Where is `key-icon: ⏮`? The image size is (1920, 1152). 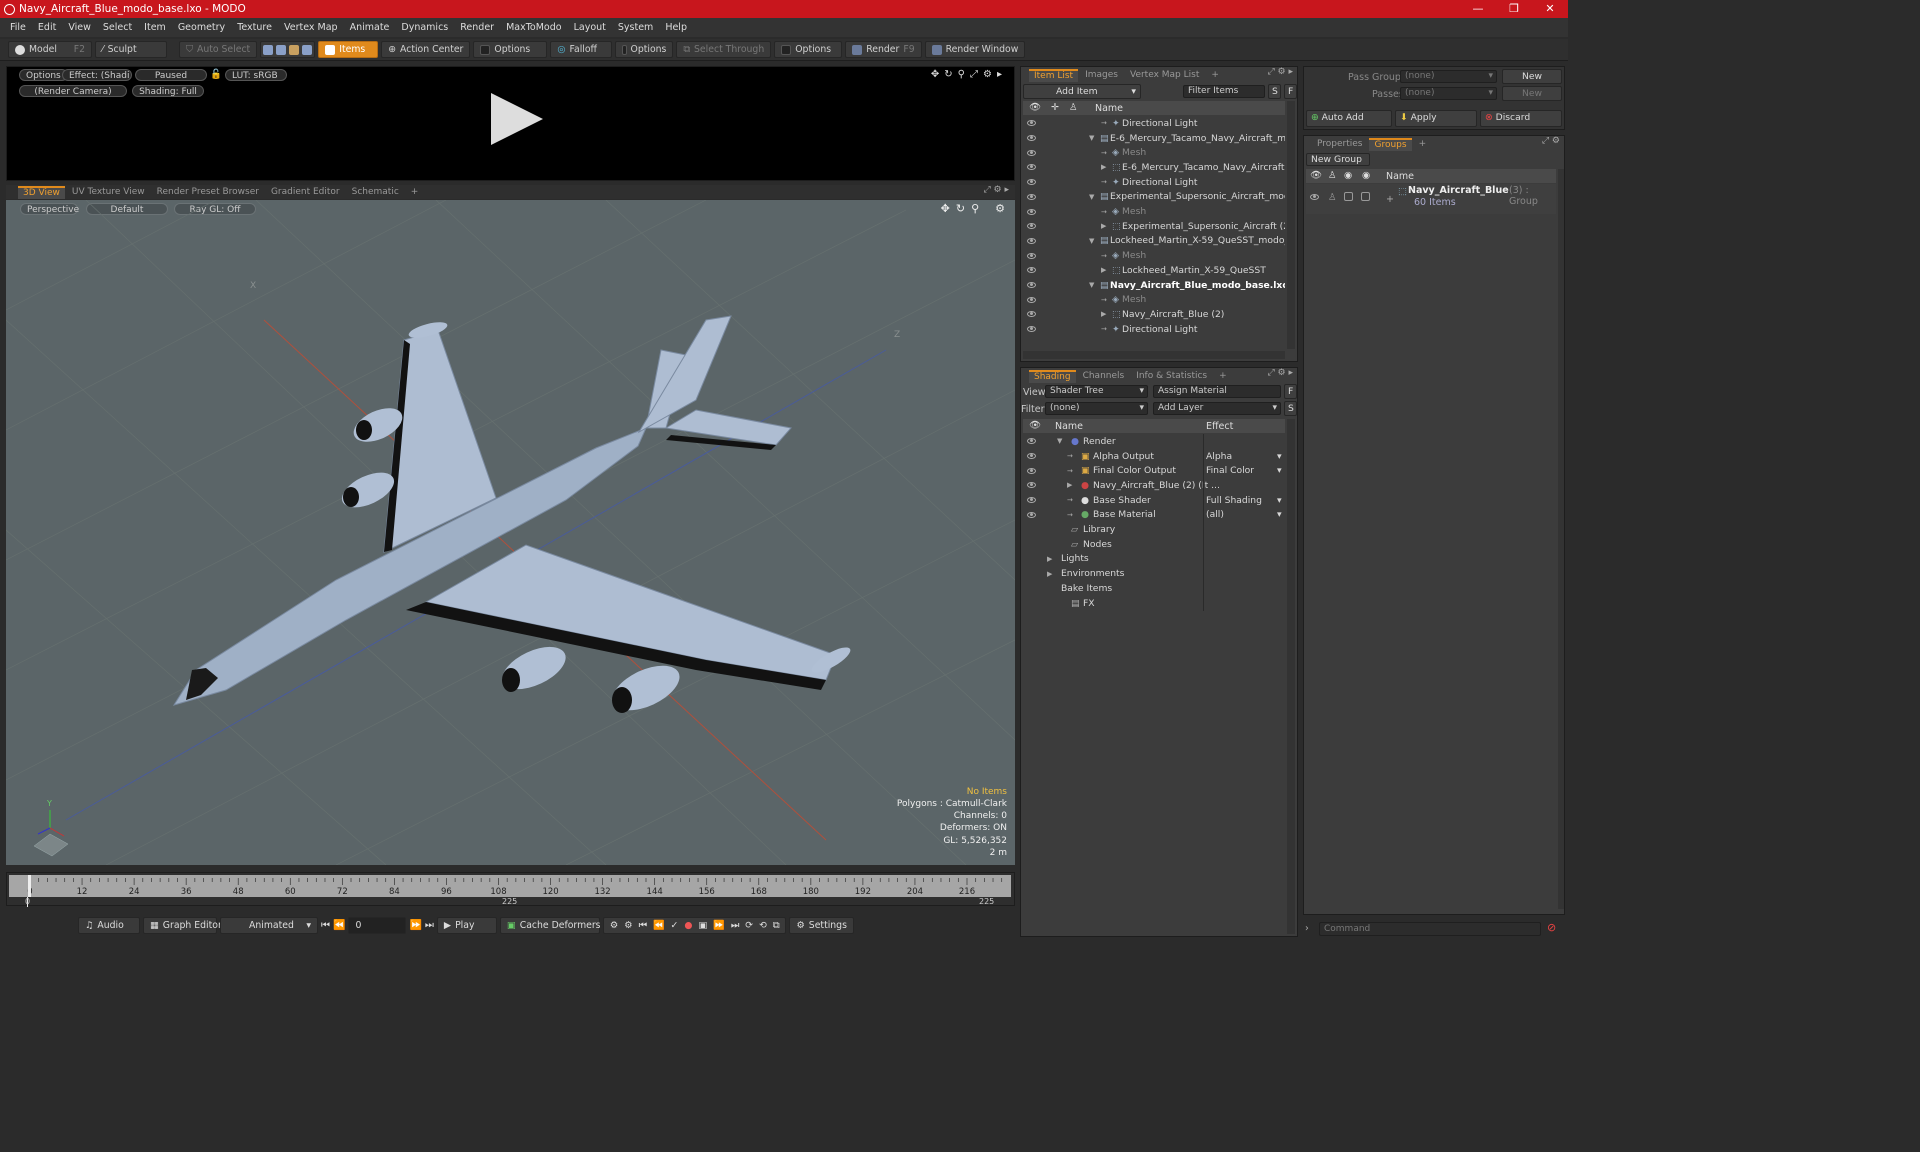
key-icon: ⏮ is located at coordinates (643, 925).